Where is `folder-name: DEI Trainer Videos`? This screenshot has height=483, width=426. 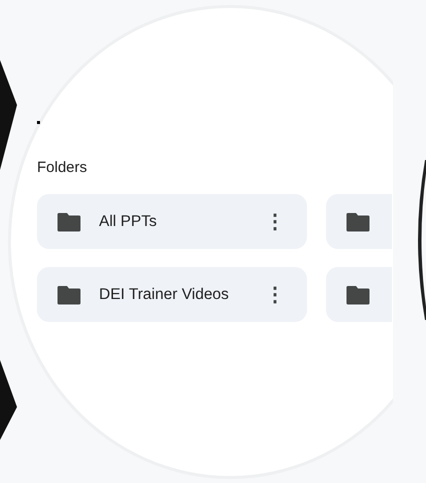 folder-name: DEI Trainer Videos is located at coordinates (164, 295).